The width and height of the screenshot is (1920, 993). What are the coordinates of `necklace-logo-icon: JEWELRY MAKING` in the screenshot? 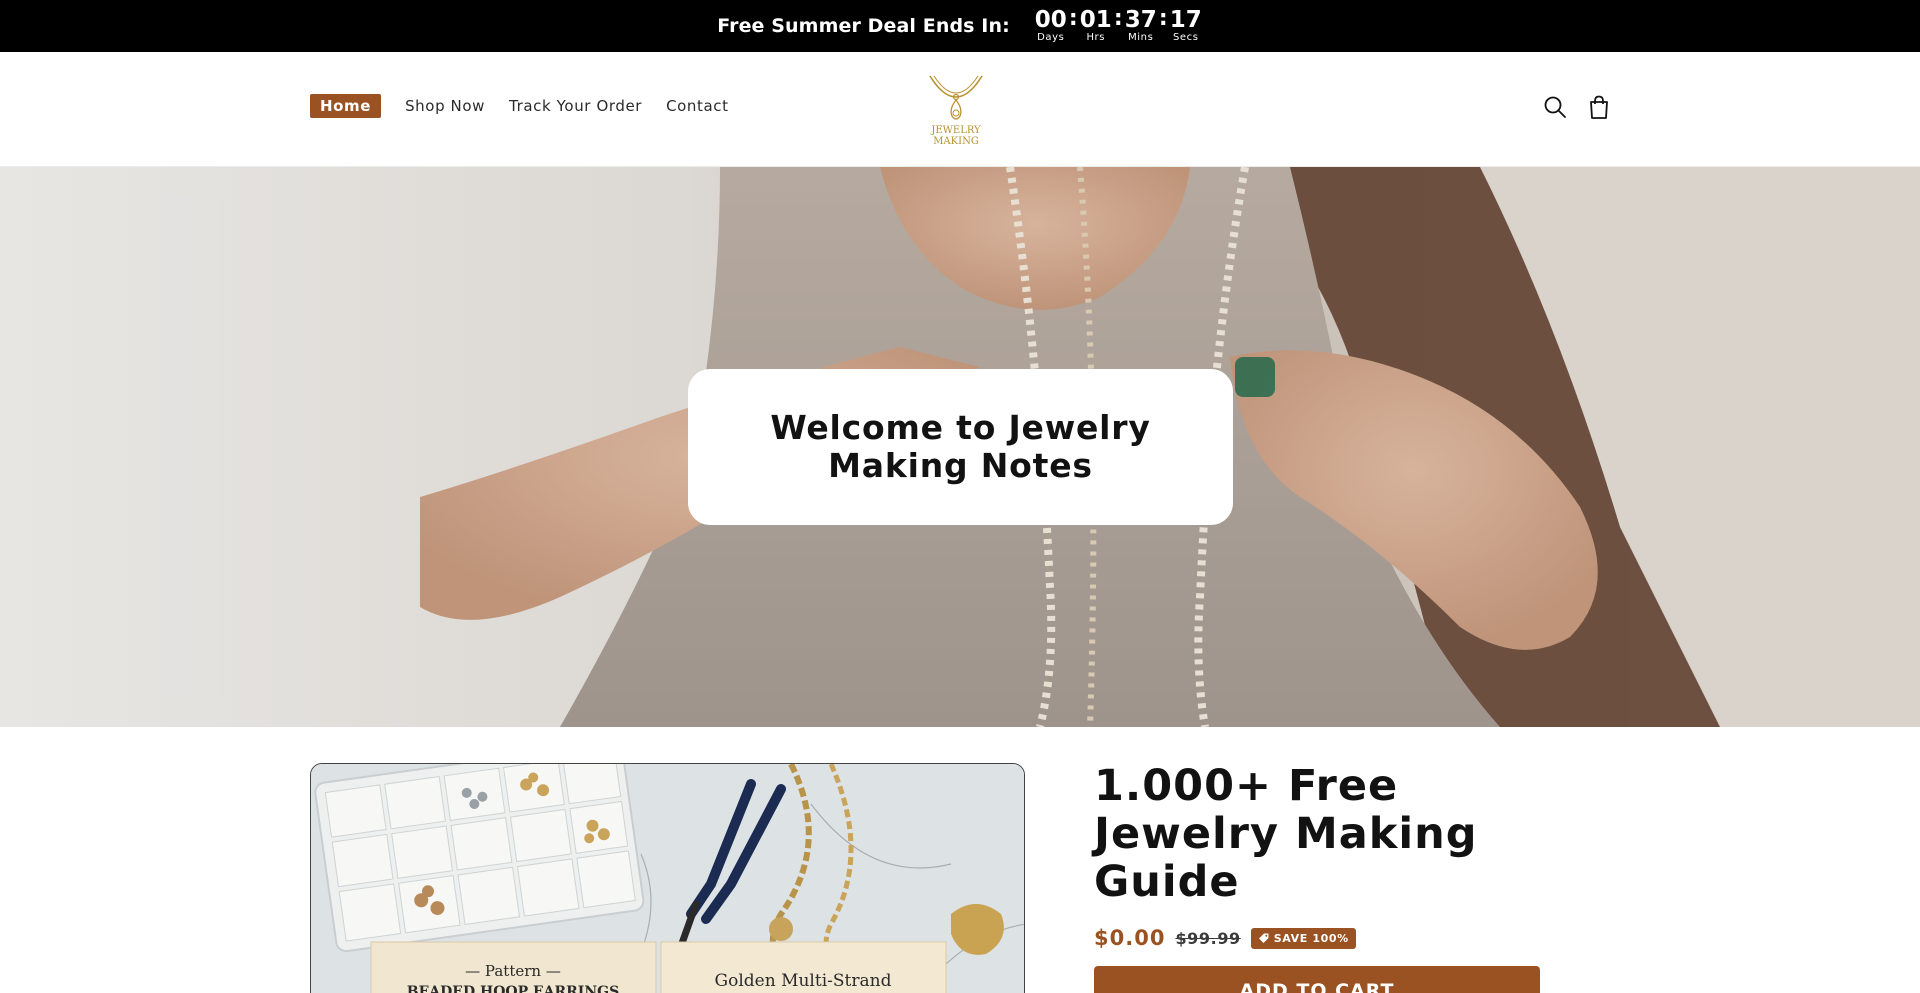 It's located at (956, 111).